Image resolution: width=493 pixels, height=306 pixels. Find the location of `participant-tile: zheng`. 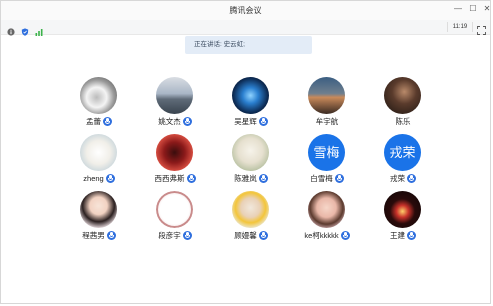

participant-tile: zheng is located at coordinates (99, 158).